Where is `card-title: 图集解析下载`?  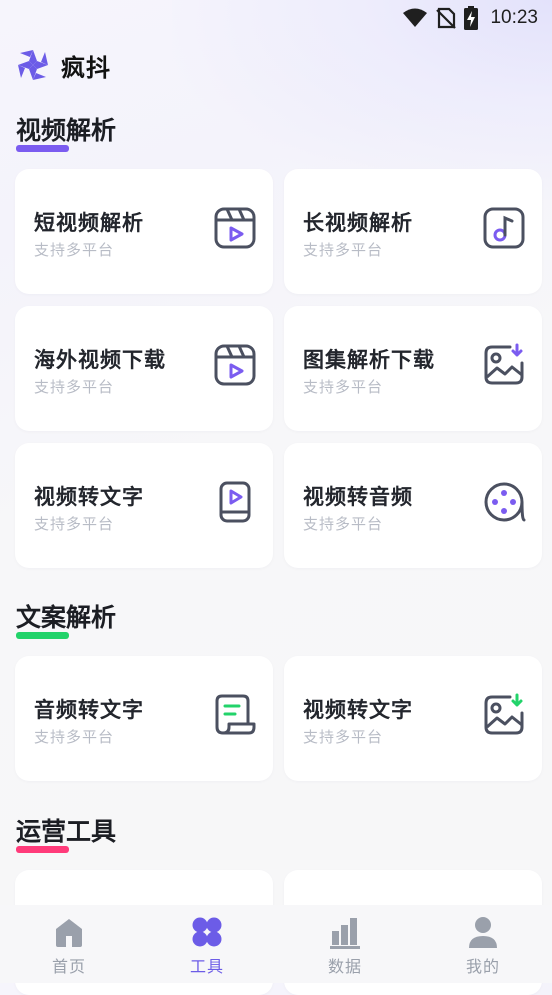 card-title: 图集解析下载 is located at coordinates (369, 360).